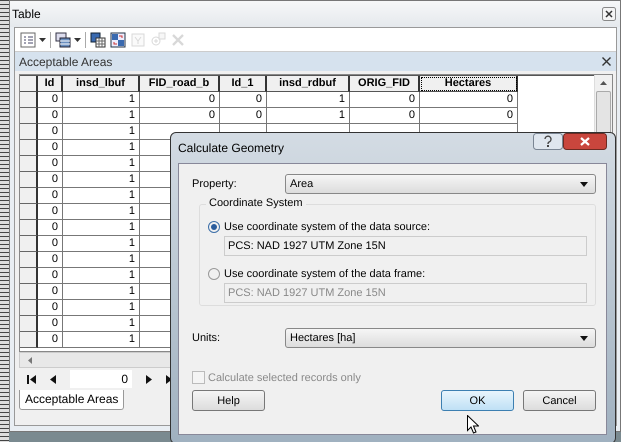 The width and height of the screenshot is (621, 442). What do you see at coordinates (215, 184) in the screenshot?
I see `field-label: Property:` at bounding box center [215, 184].